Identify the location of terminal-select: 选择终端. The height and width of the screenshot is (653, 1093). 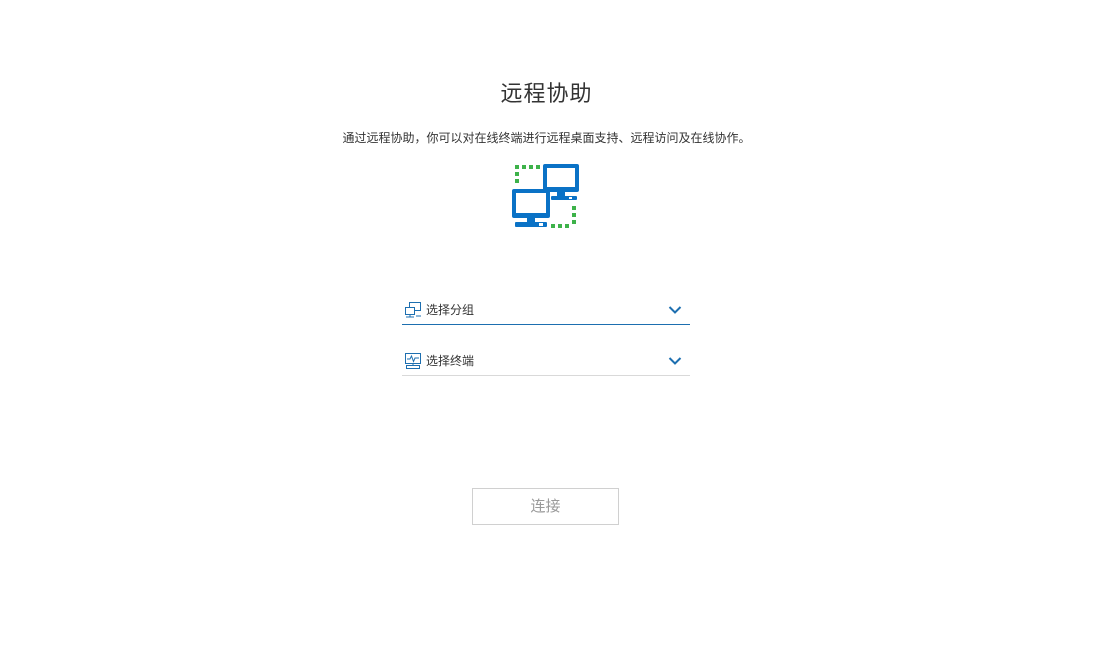
(546, 361).